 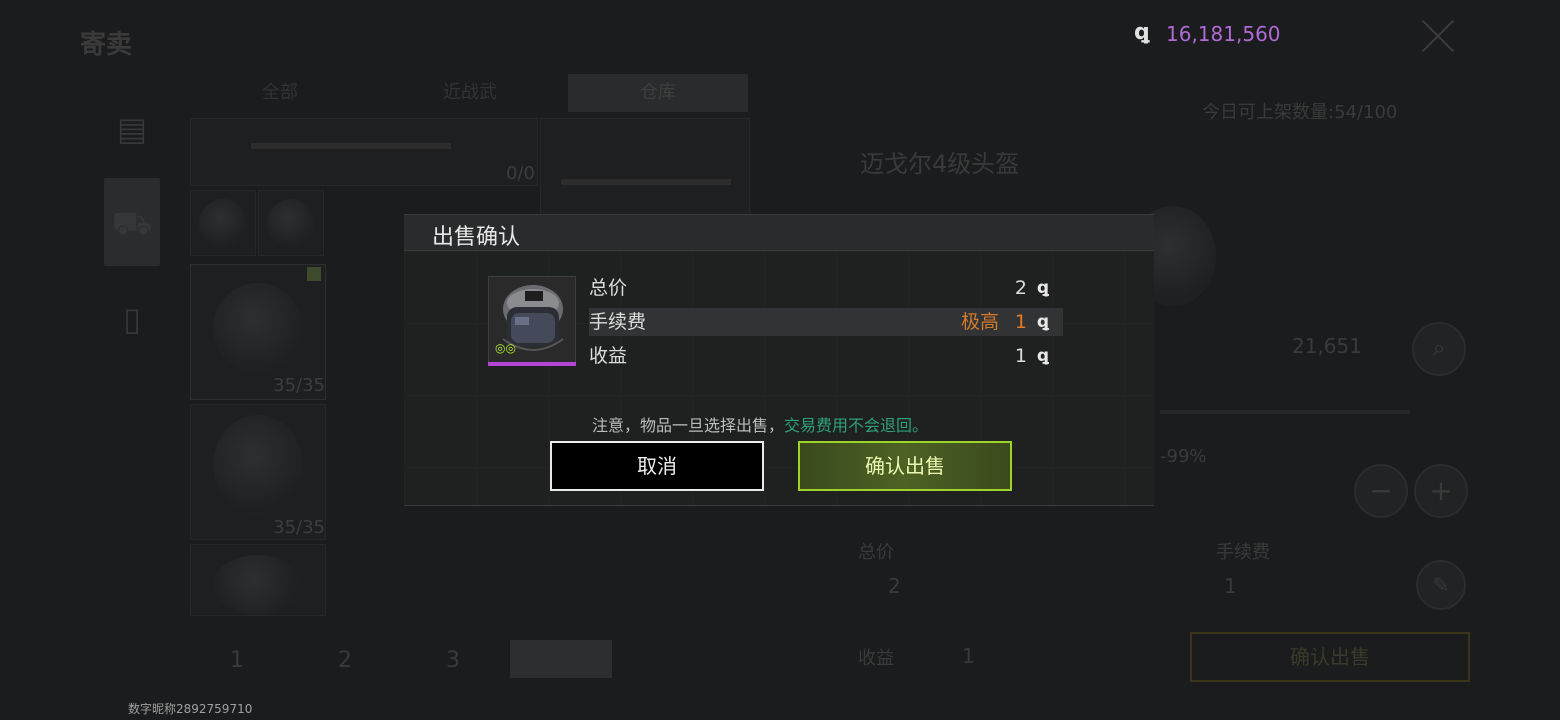 What do you see at coordinates (826, 288) in the screenshot?
I see `total-row: 总价 2 ꝗ` at bounding box center [826, 288].